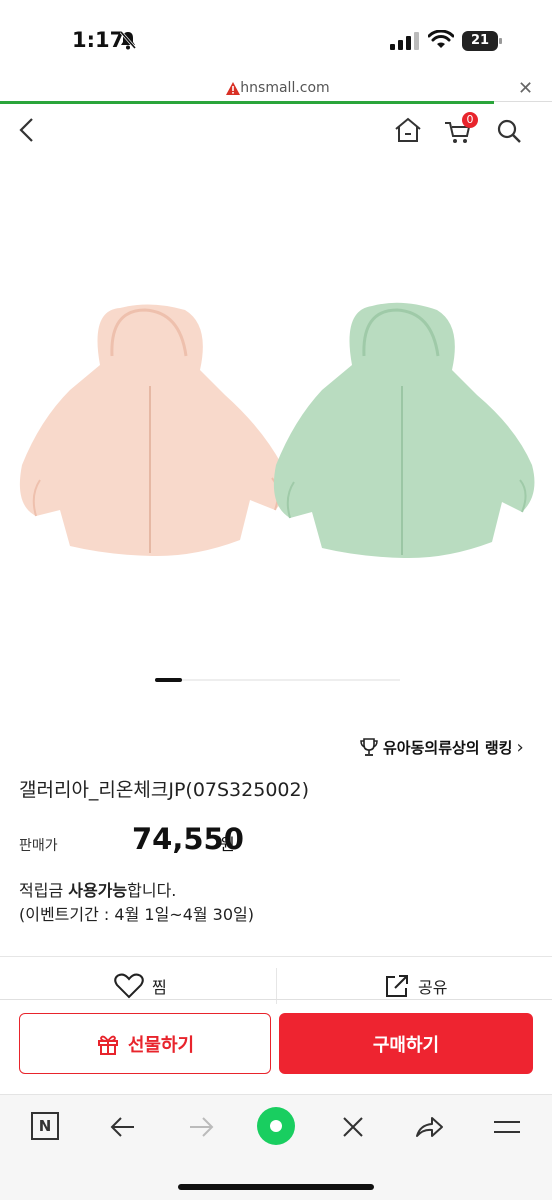  What do you see at coordinates (397, 986) in the screenshot?
I see `share-icon` at bounding box center [397, 986].